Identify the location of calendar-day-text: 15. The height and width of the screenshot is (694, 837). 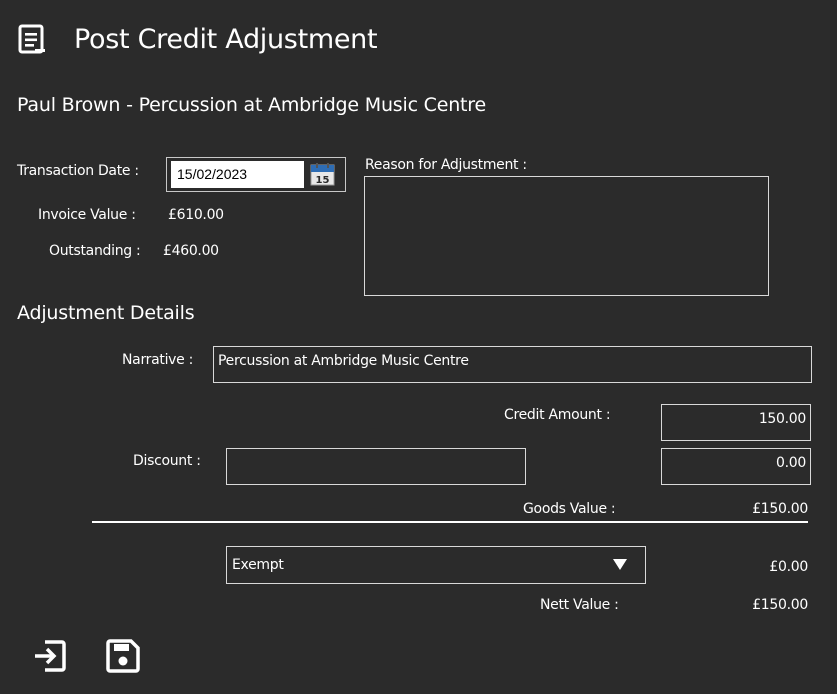
(323, 180).